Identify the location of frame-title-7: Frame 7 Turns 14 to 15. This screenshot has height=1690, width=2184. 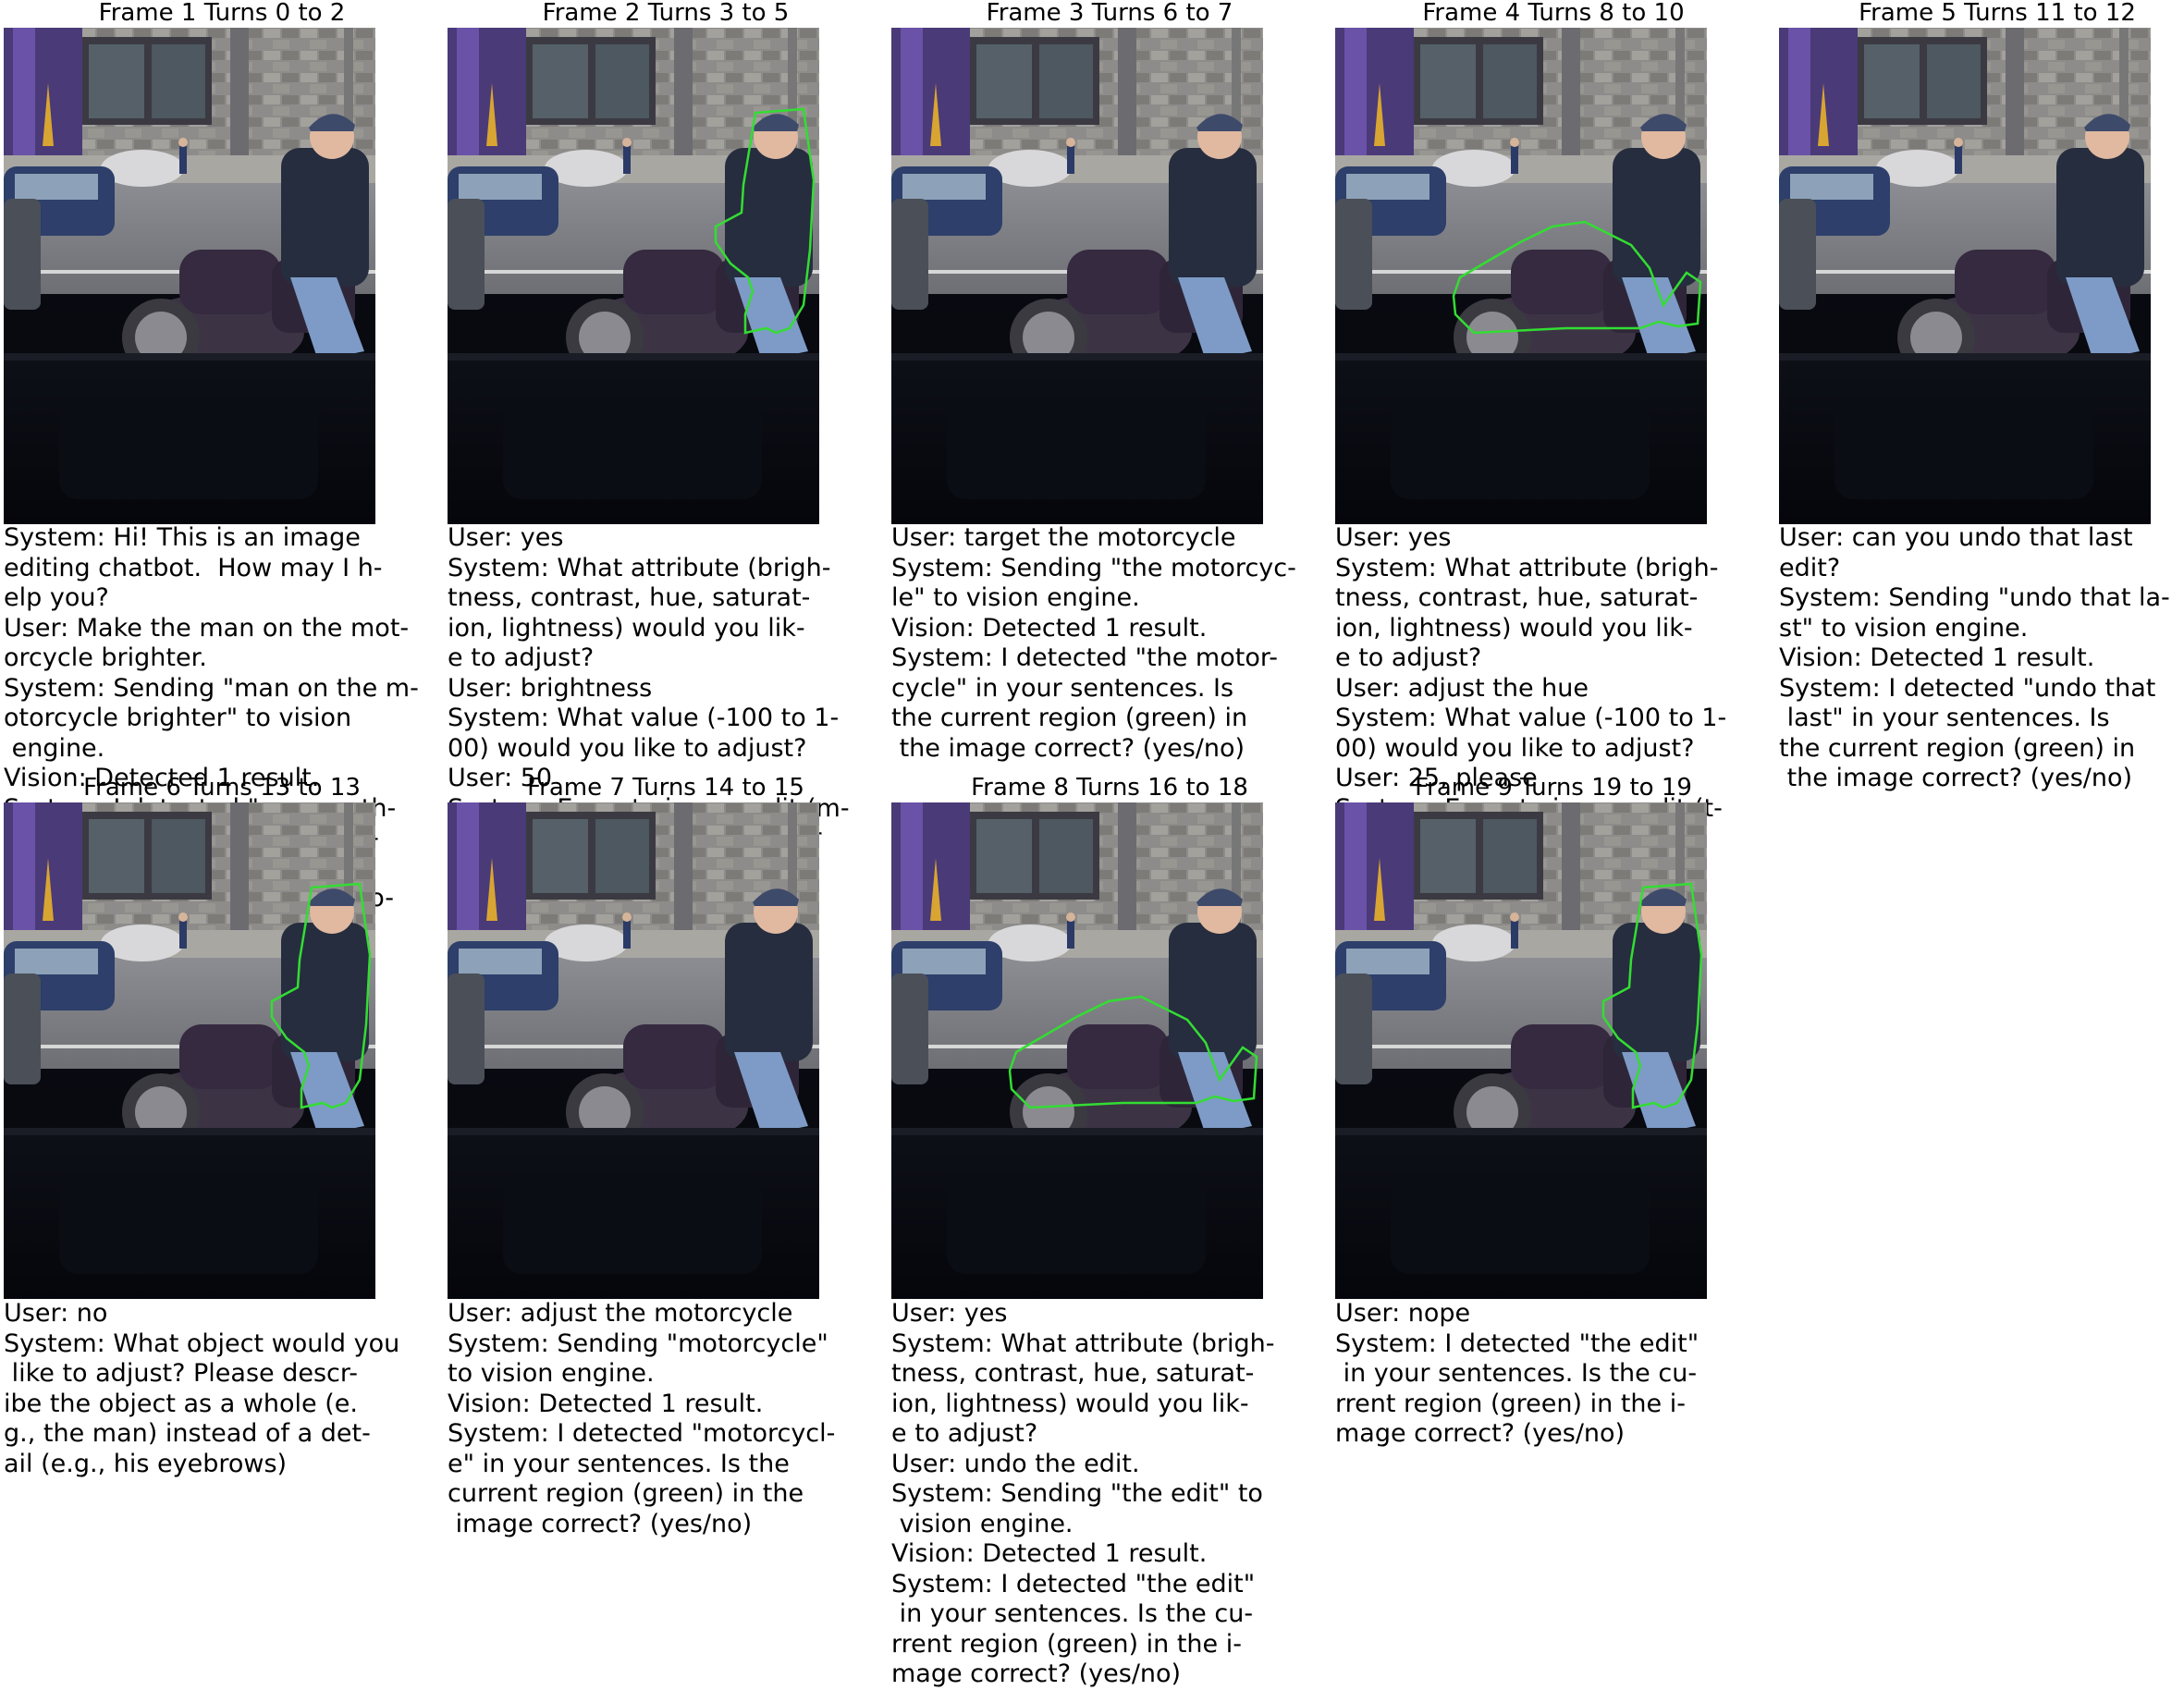
(665, 788).